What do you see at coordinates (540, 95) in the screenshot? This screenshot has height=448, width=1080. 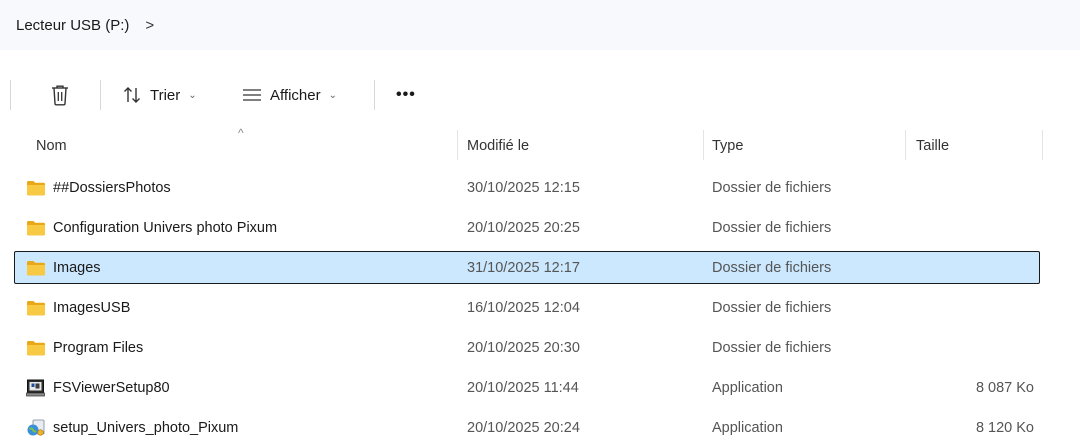 I see `command-bar: Trier ⌄ Afficher ⌄ •••` at bounding box center [540, 95].